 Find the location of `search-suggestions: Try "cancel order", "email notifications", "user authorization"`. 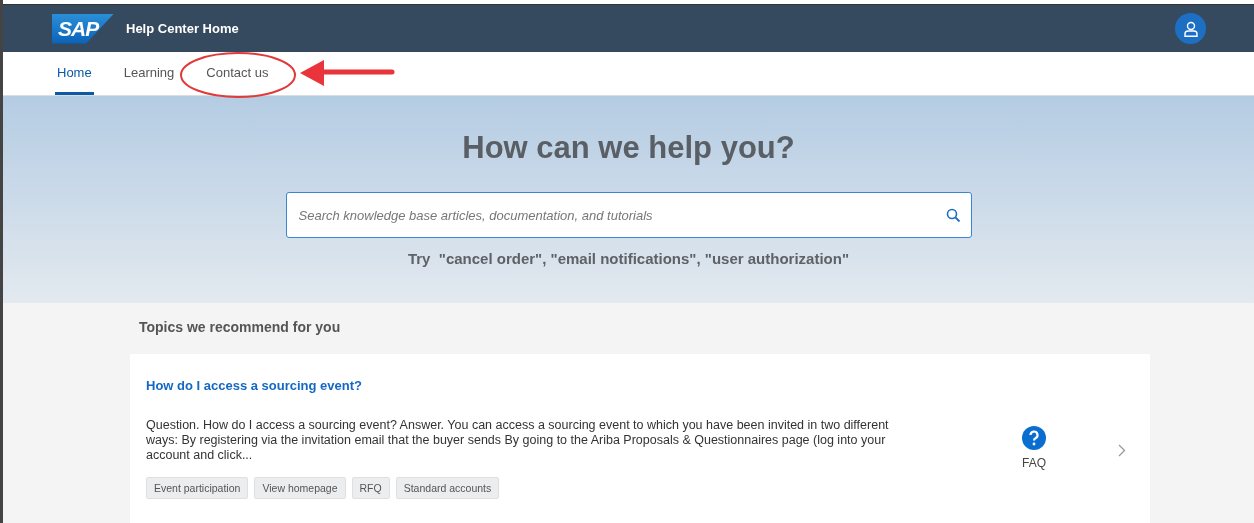

search-suggestions: Try "cancel order", "email notifications", "user authorization" is located at coordinates (628, 258).